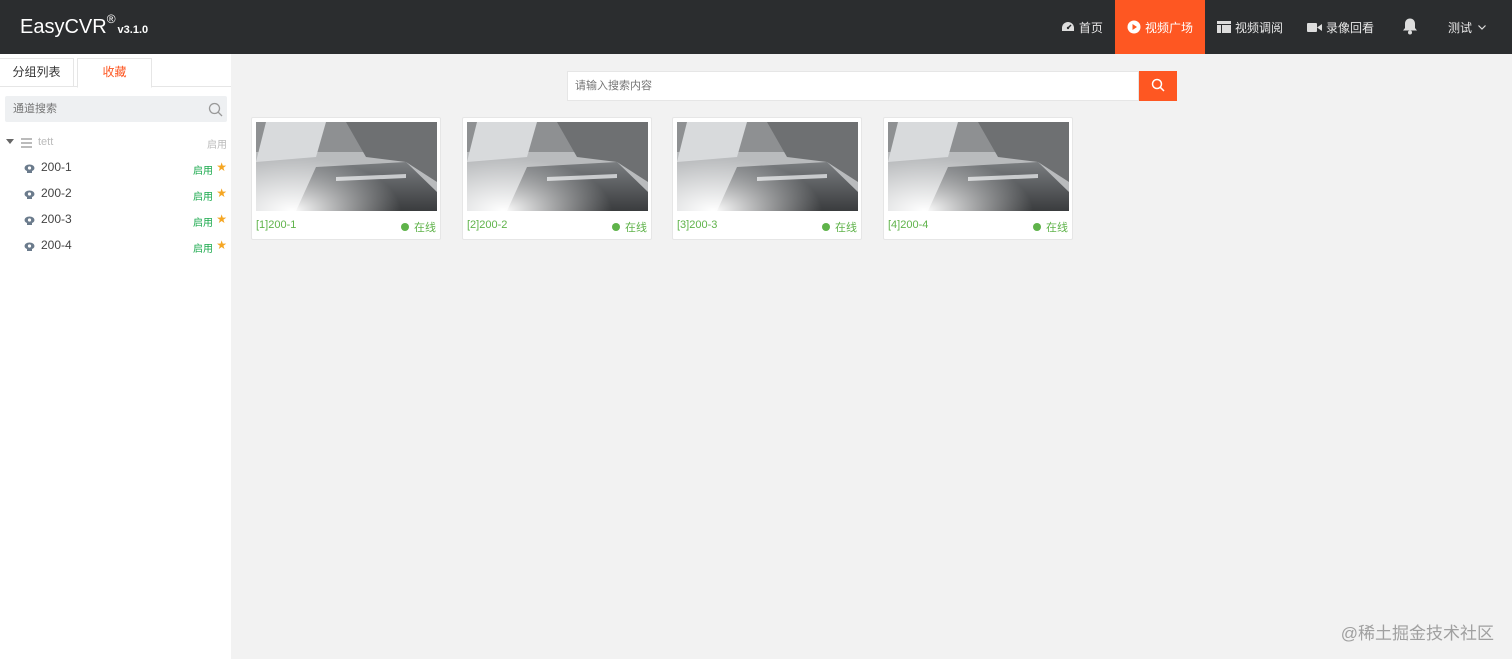 This screenshot has height=659, width=1512. I want to click on dashboard-icon, so click(1068, 27).